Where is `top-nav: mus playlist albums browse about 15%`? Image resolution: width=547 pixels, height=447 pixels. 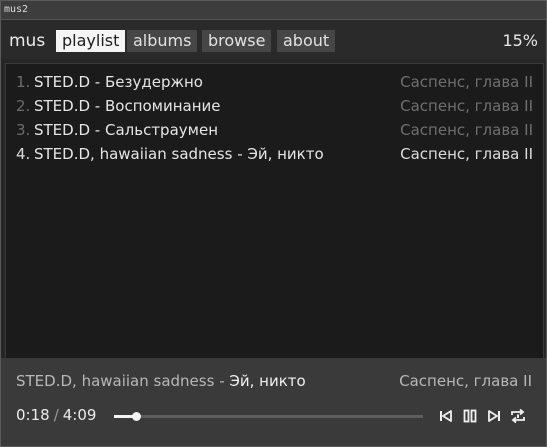 top-nav: mus playlist albums browse about 15% is located at coordinates (273, 39).